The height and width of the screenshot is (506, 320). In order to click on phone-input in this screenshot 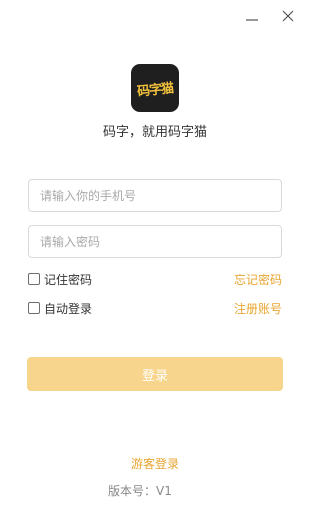, I will do `click(155, 195)`.